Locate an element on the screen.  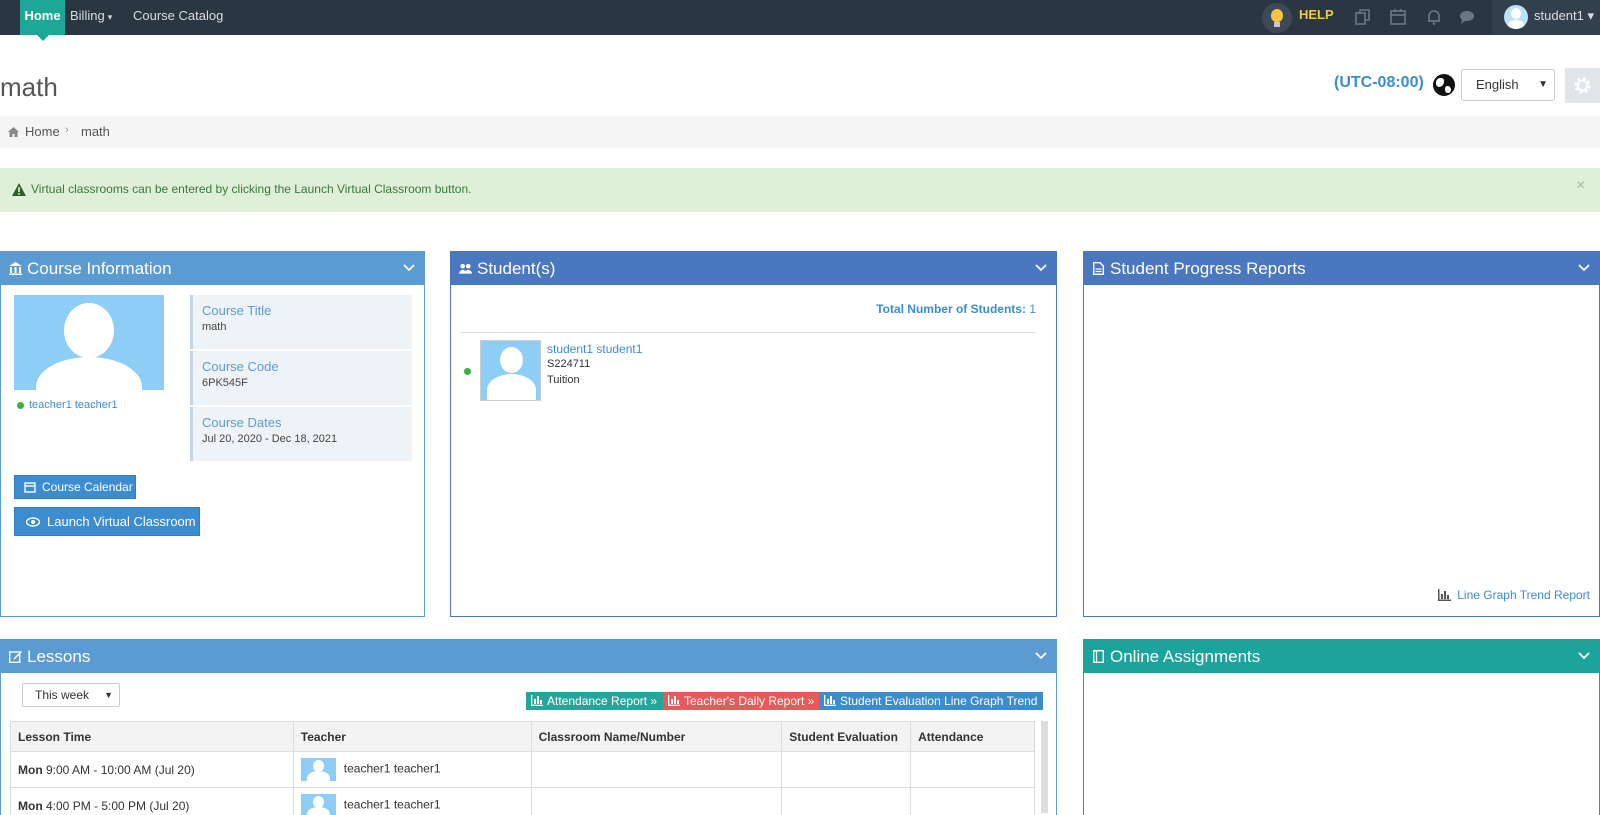
student-progress-reports-header: Student Progress Reports is located at coordinates (1341, 268).